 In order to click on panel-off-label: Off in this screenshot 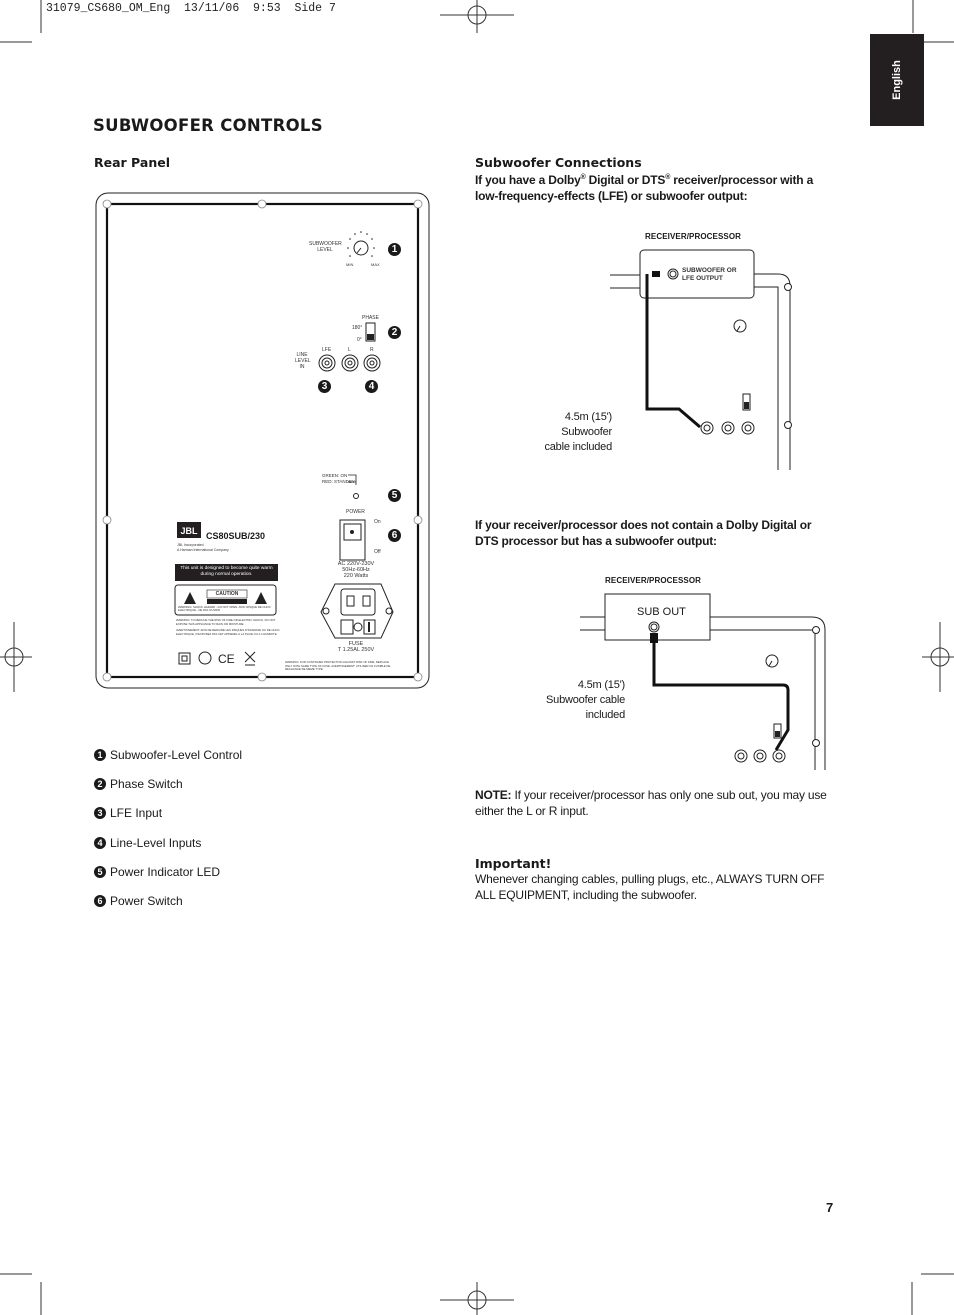, I will do `click(377, 552)`.